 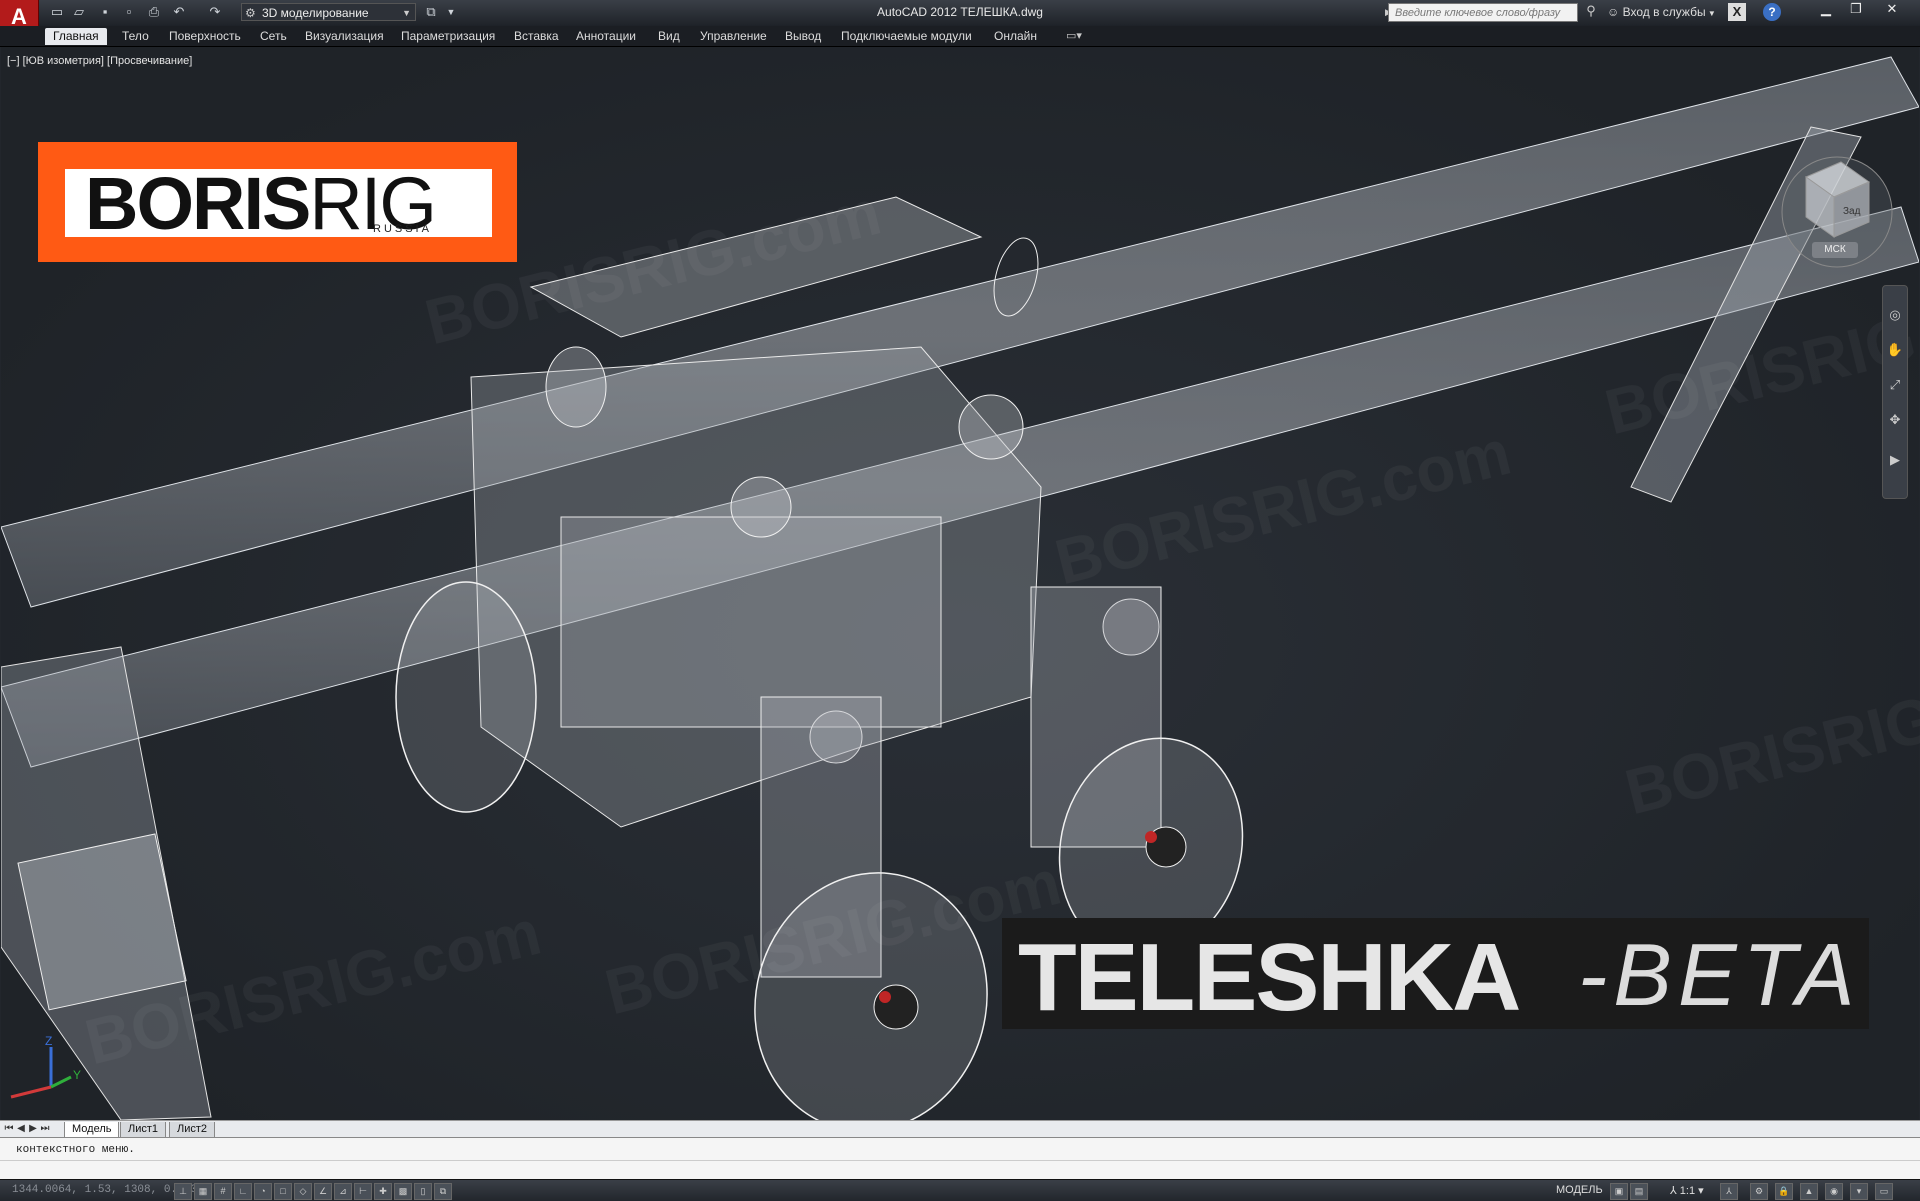 I want to click on tab-plugins: Подключаемые модули, so click(x=906, y=36).